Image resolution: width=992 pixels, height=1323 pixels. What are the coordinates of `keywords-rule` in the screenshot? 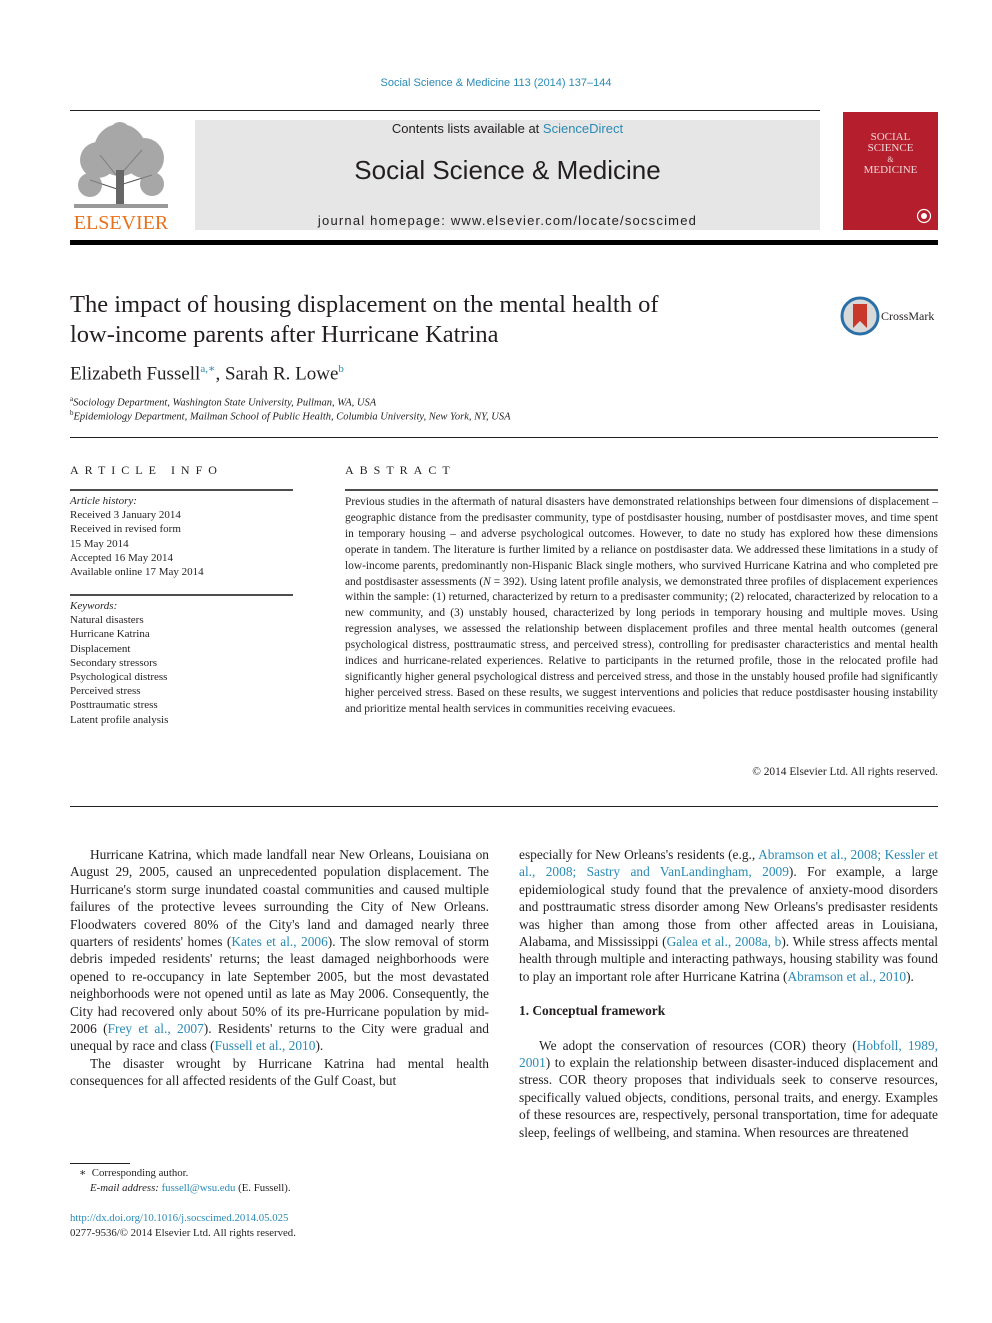 It's located at (181, 595).